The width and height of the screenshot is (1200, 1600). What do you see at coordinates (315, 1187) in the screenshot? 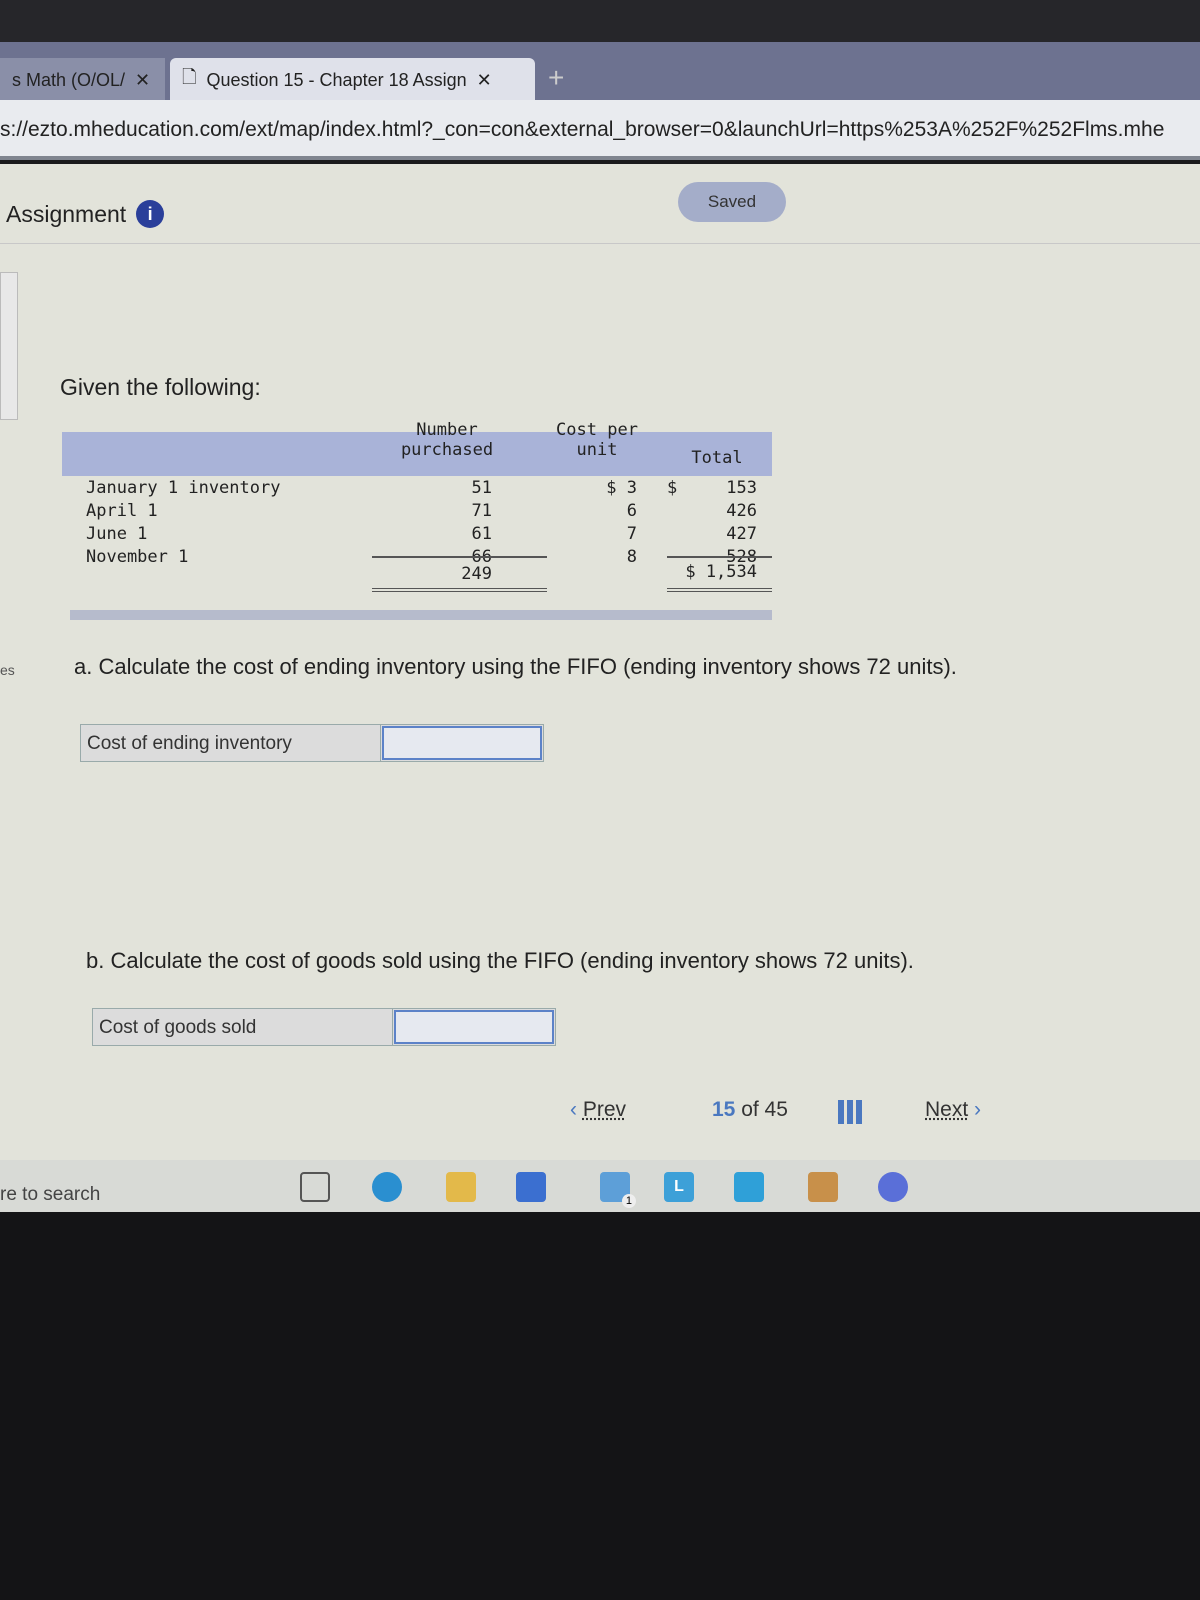
I see `task-view-icon` at bounding box center [315, 1187].